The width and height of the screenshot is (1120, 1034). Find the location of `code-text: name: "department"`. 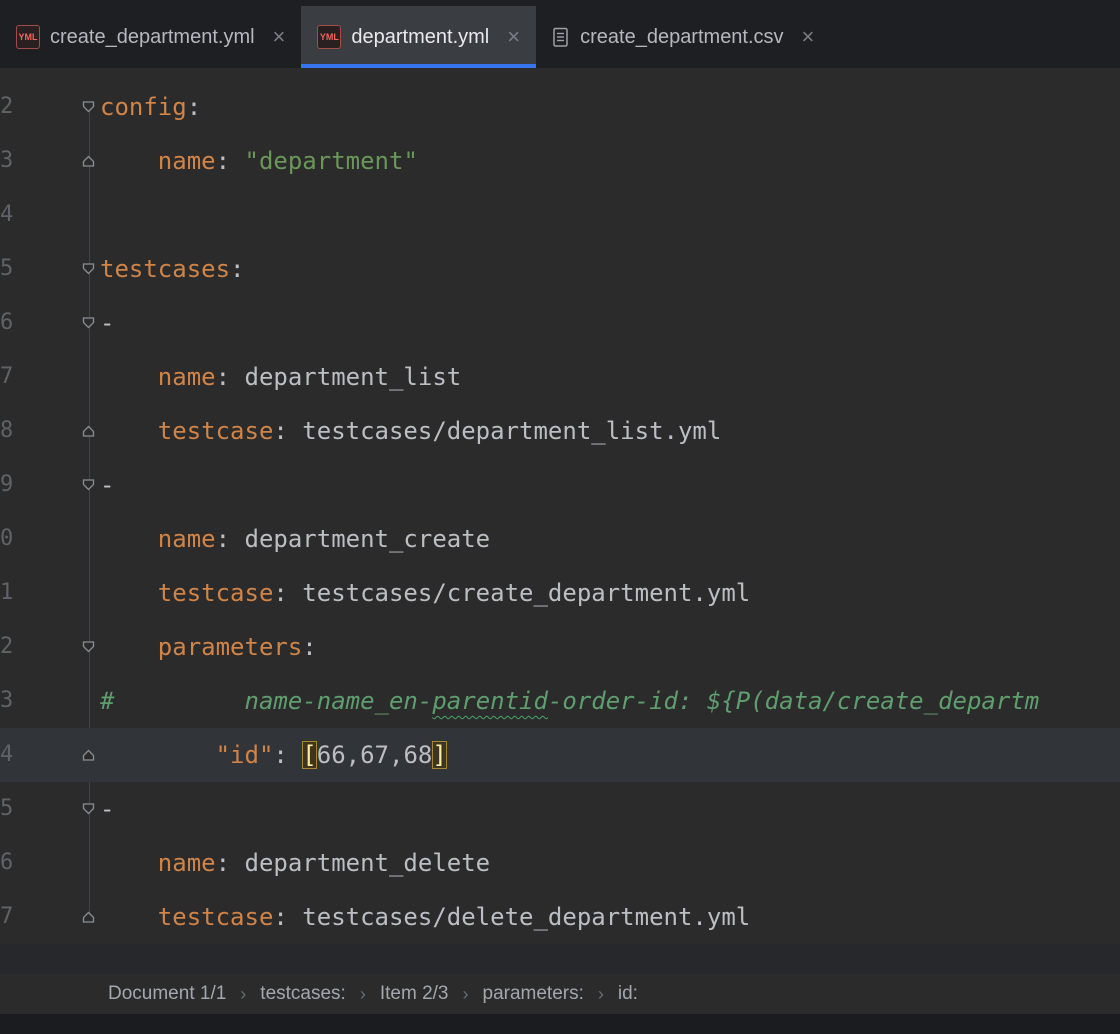

code-text: name: "department" is located at coordinates (287, 161).